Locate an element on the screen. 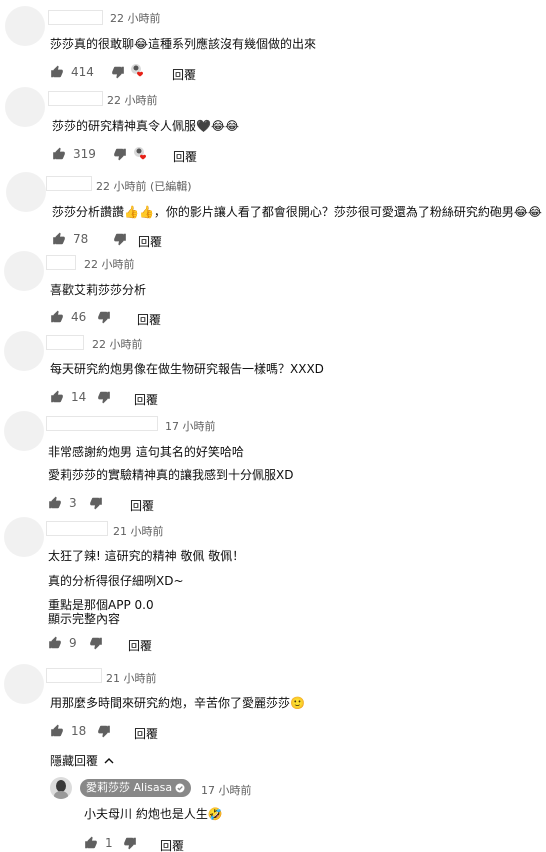 The width and height of the screenshot is (546, 852). like-count: 1 is located at coordinates (109, 843).